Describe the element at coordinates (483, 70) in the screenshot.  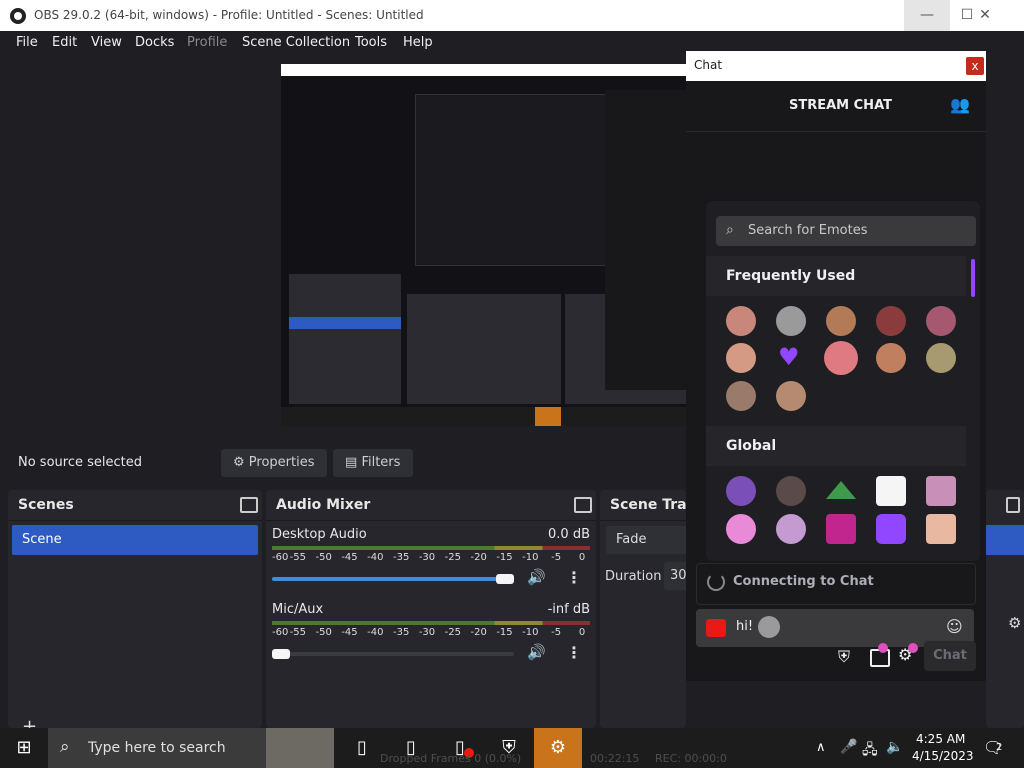
I see `preview-titlebar` at that location.